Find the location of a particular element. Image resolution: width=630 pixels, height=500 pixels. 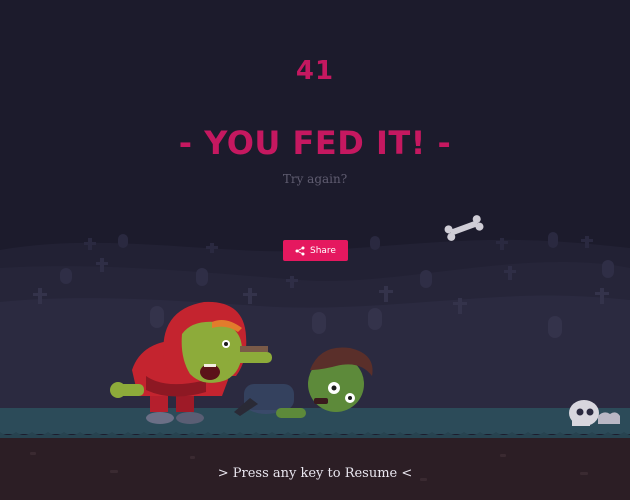

try-again-text: Try again? is located at coordinates (315, 179).